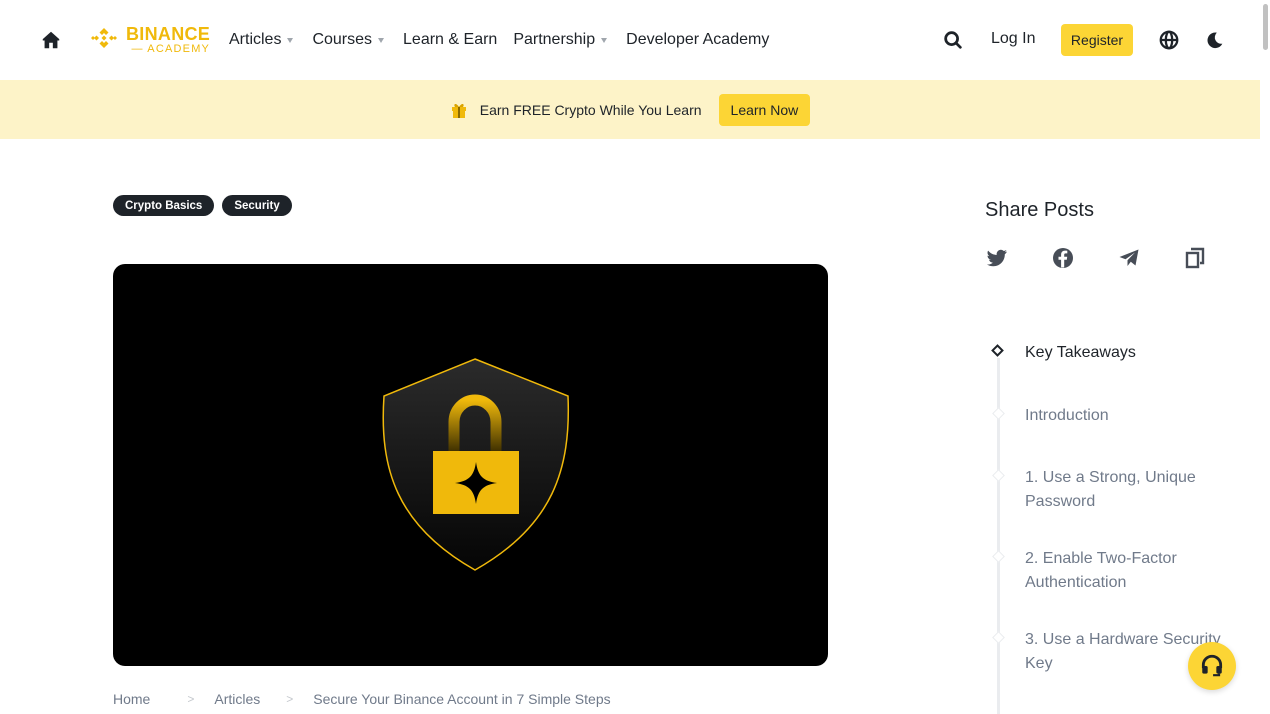 Image resolution: width=1270 pixels, height=714 pixels. Describe the element at coordinates (764, 109) in the screenshot. I see `learn-now-button: Learn Now` at that location.